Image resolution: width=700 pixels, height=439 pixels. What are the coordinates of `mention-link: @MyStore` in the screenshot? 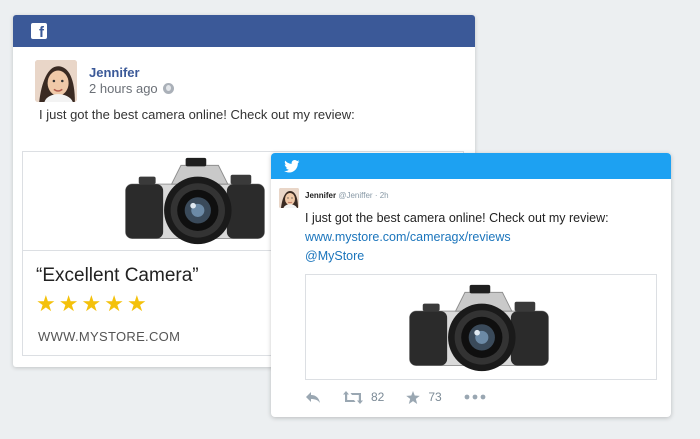 It's located at (457, 256).